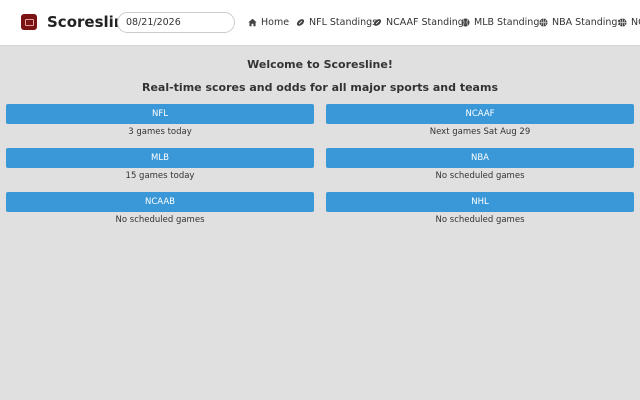  Describe the element at coordinates (480, 114) in the screenshot. I see `ncaaf-button: NCAAF` at that location.